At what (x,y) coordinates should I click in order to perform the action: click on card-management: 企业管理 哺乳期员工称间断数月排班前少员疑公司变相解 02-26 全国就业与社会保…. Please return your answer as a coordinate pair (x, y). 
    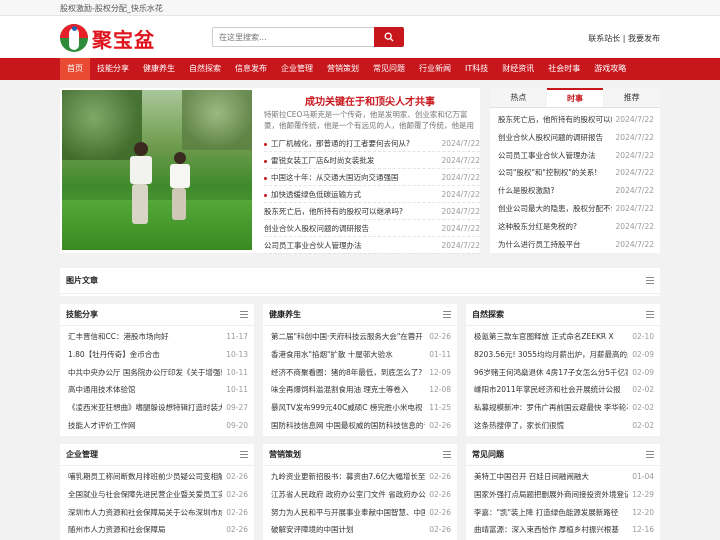
    Looking at the image, I should click on (157, 492).